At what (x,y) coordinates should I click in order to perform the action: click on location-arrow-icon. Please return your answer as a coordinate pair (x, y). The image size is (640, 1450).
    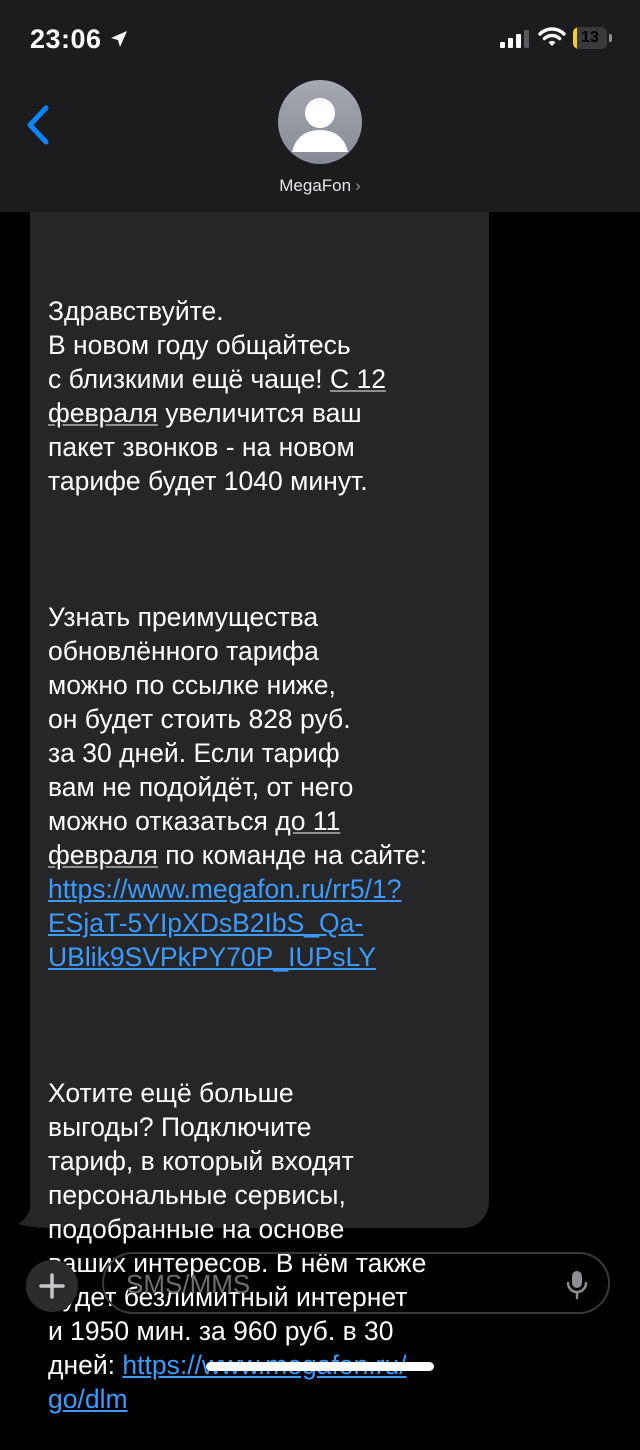
    Looking at the image, I should click on (119, 39).